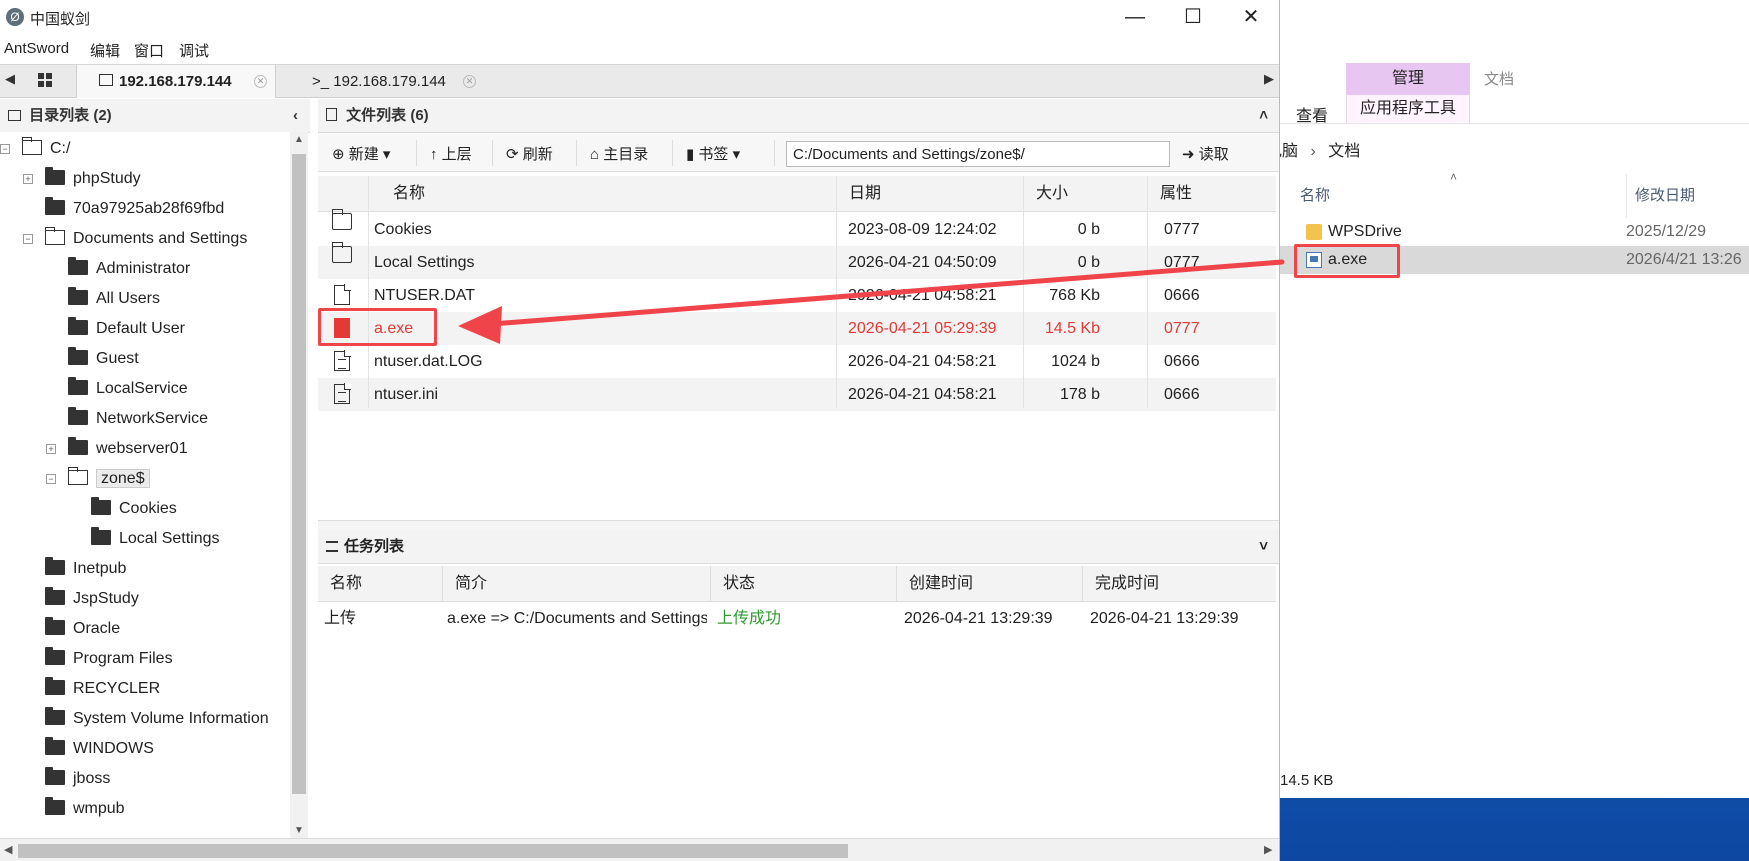 The height and width of the screenshot is (861, 1749). What do you see at coordinates (529, 153) in the screenshot?
I see `refresh-button: ⟳ 刷新` at bounding box center [529, 153].